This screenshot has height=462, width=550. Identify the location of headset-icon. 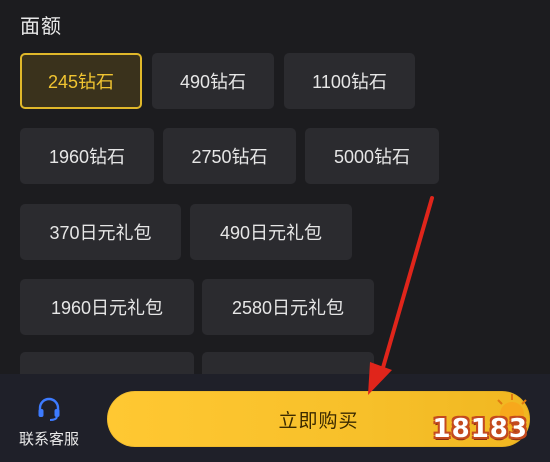
(49, 409).